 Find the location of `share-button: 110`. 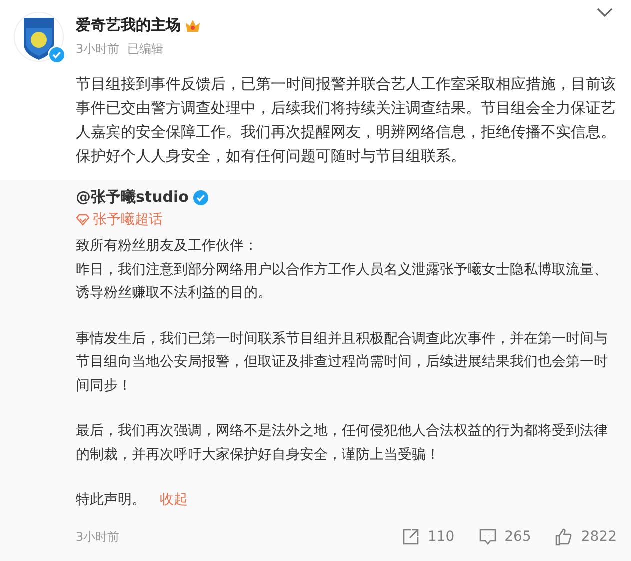

share-button: 110 is located at coordinates (428, 537).